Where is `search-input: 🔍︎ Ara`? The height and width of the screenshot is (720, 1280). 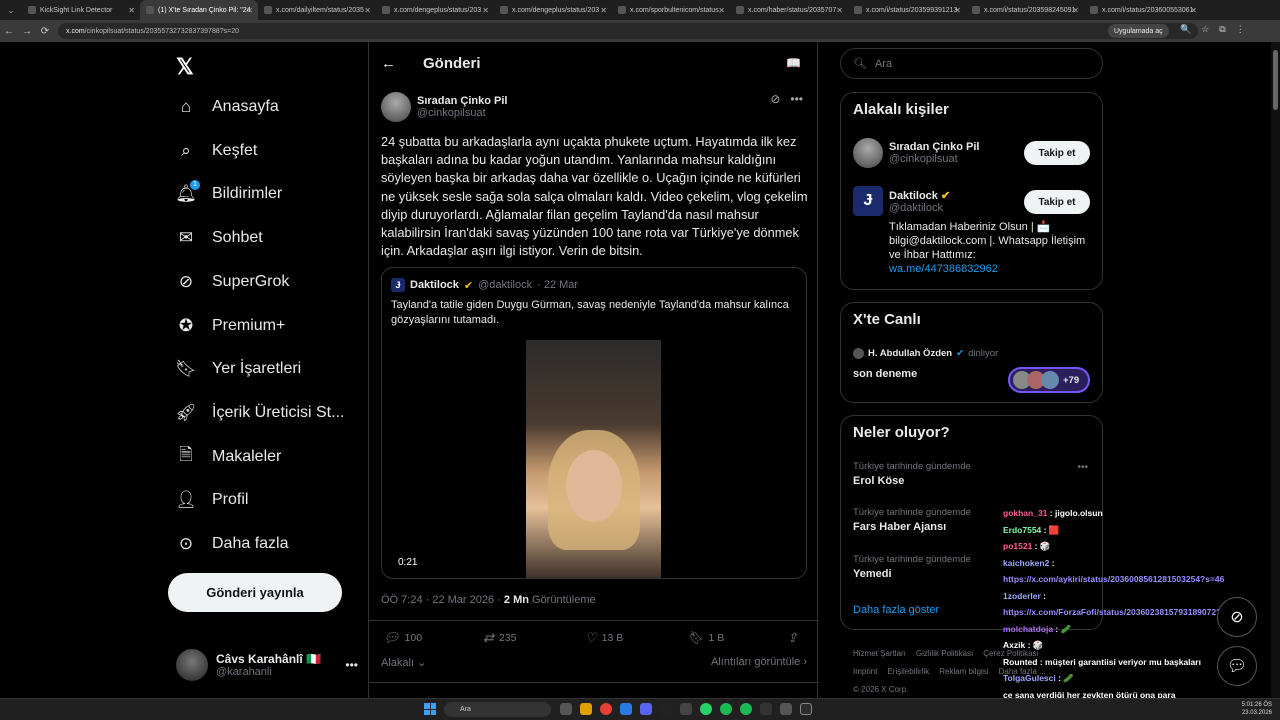 search-input: 🔍︎ Ara is located at coordinates (971, 63).